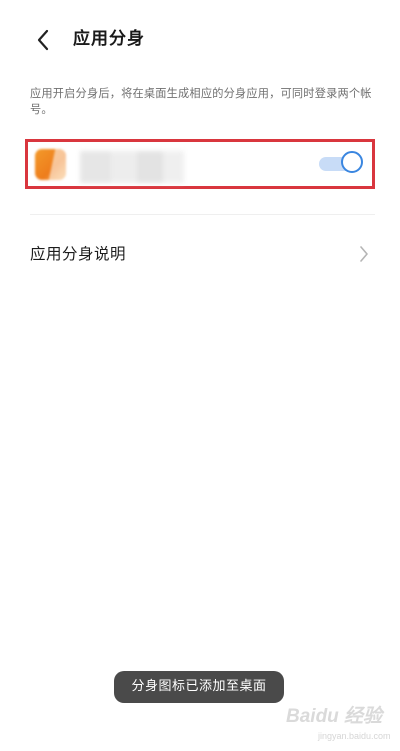 The width and height of the screenshot is (400, 751). I want to click on watermark: Baidu 经验 jingyan.baidu.com, so click(341, 726).